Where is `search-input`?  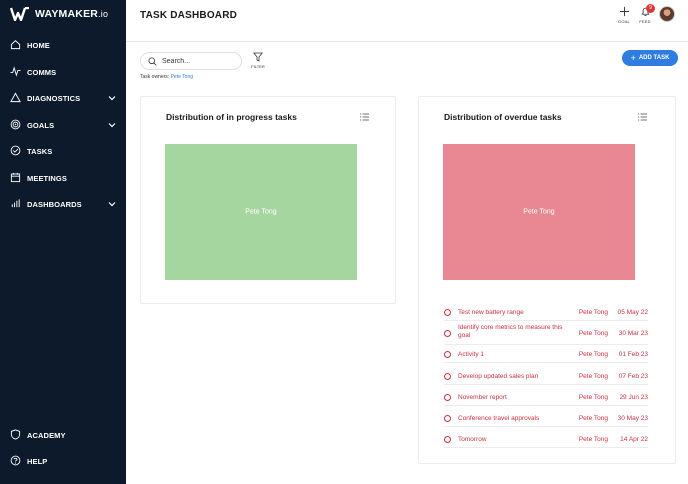 search-input is located at coordinates (200, 61).